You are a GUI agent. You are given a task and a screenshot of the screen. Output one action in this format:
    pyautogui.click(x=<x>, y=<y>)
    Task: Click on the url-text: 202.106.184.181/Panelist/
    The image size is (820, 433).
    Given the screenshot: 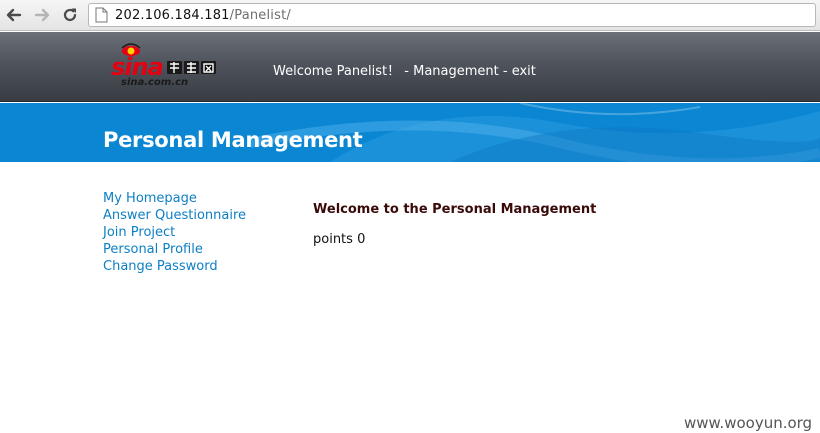 What is the action you would take?
    pyautogui.click(x=203, y=15)
    